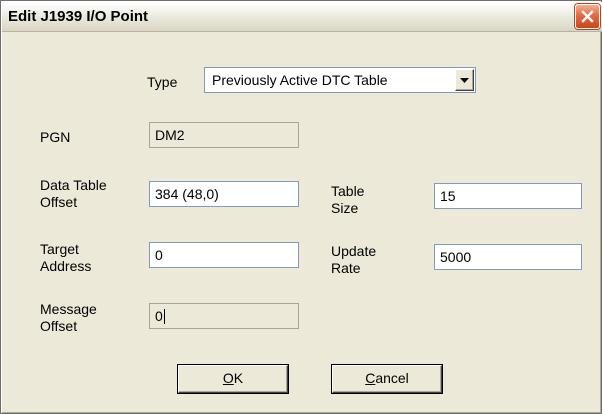  I want to click on type-dropdown: Previously Active DTC Table, so click(340, 80).